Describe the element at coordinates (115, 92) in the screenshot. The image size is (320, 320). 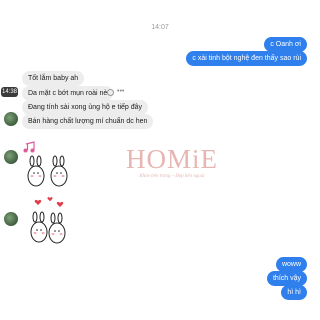
I see `message-actions: •••` at that location.